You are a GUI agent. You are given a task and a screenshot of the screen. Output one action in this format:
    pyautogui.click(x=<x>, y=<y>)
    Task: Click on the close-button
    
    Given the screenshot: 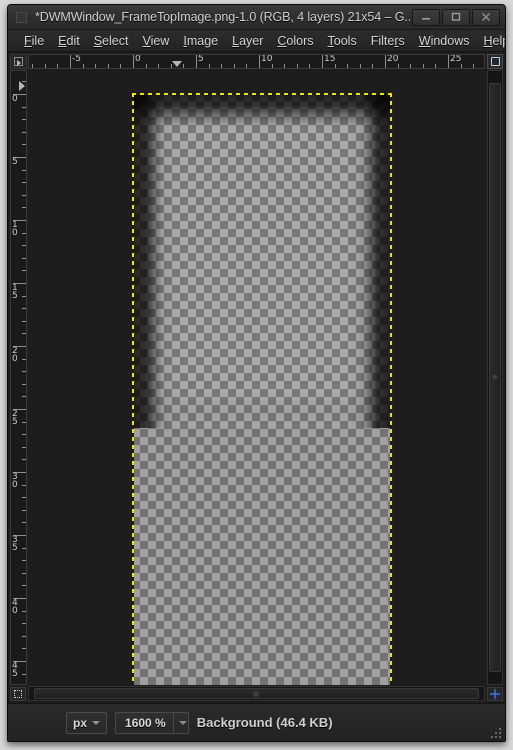 What is the action you would take?
    pyautogui.click(x=486, y=17)
    